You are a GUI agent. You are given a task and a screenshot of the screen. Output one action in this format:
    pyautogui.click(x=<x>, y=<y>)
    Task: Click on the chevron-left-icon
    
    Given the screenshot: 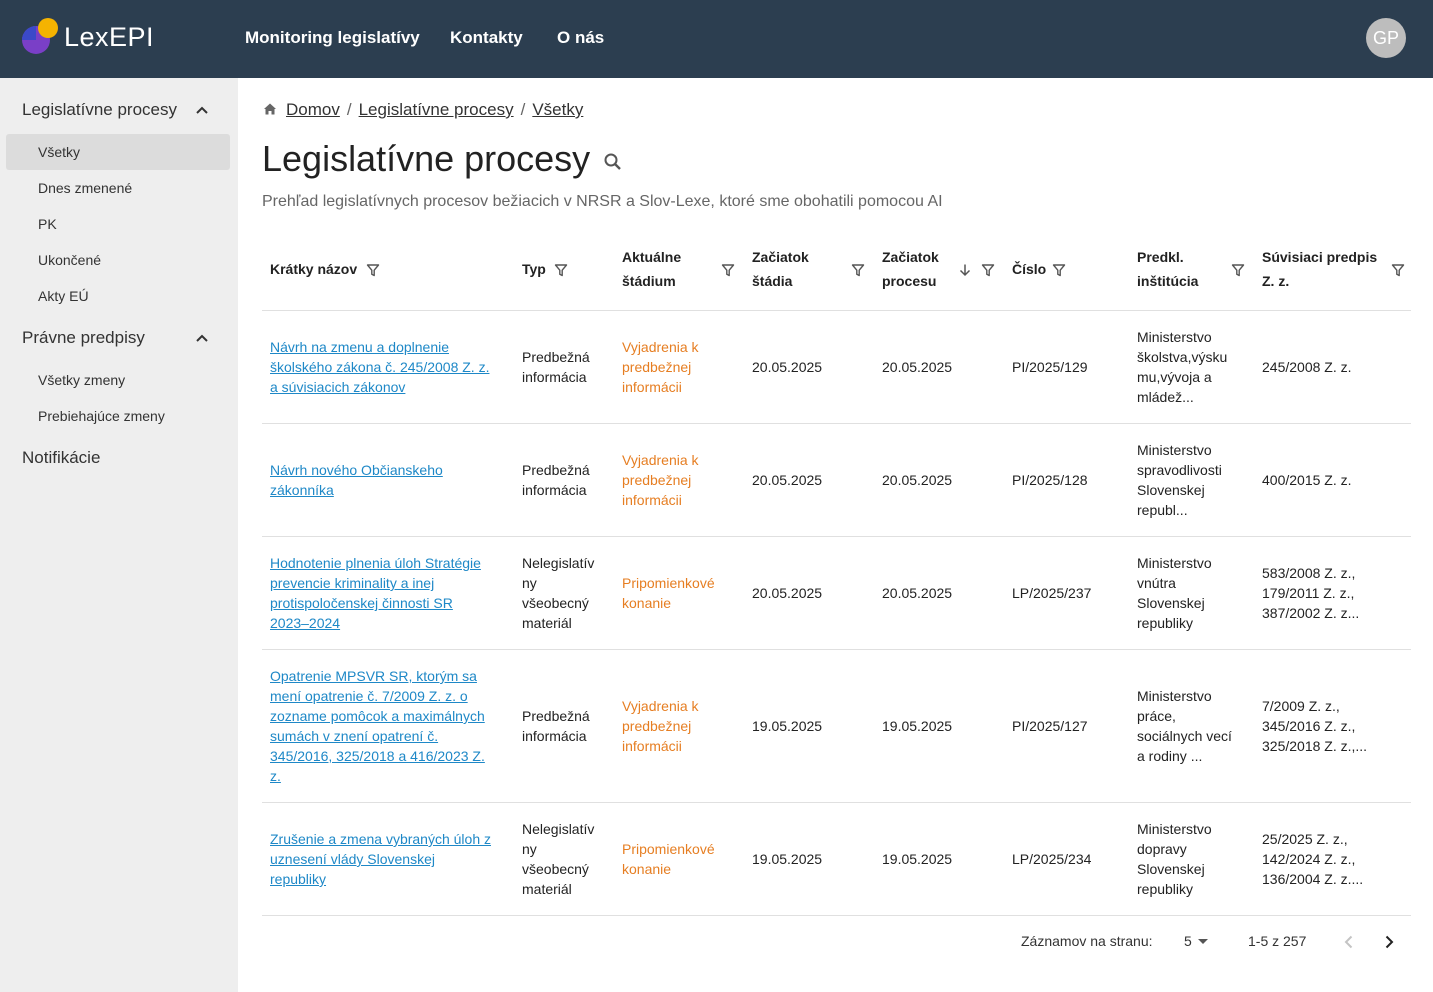 What is the action you would take?
    pyautogui.click(x=1349, y=942)
    